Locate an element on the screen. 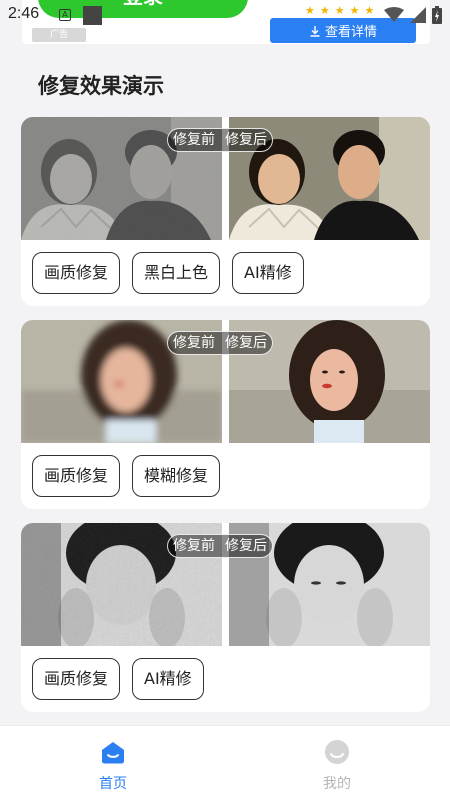 Image resolution: width=450 pixels, height=801 pixels. tag-row: 画质修复 AI精修 is located at coordinates (118, 679).